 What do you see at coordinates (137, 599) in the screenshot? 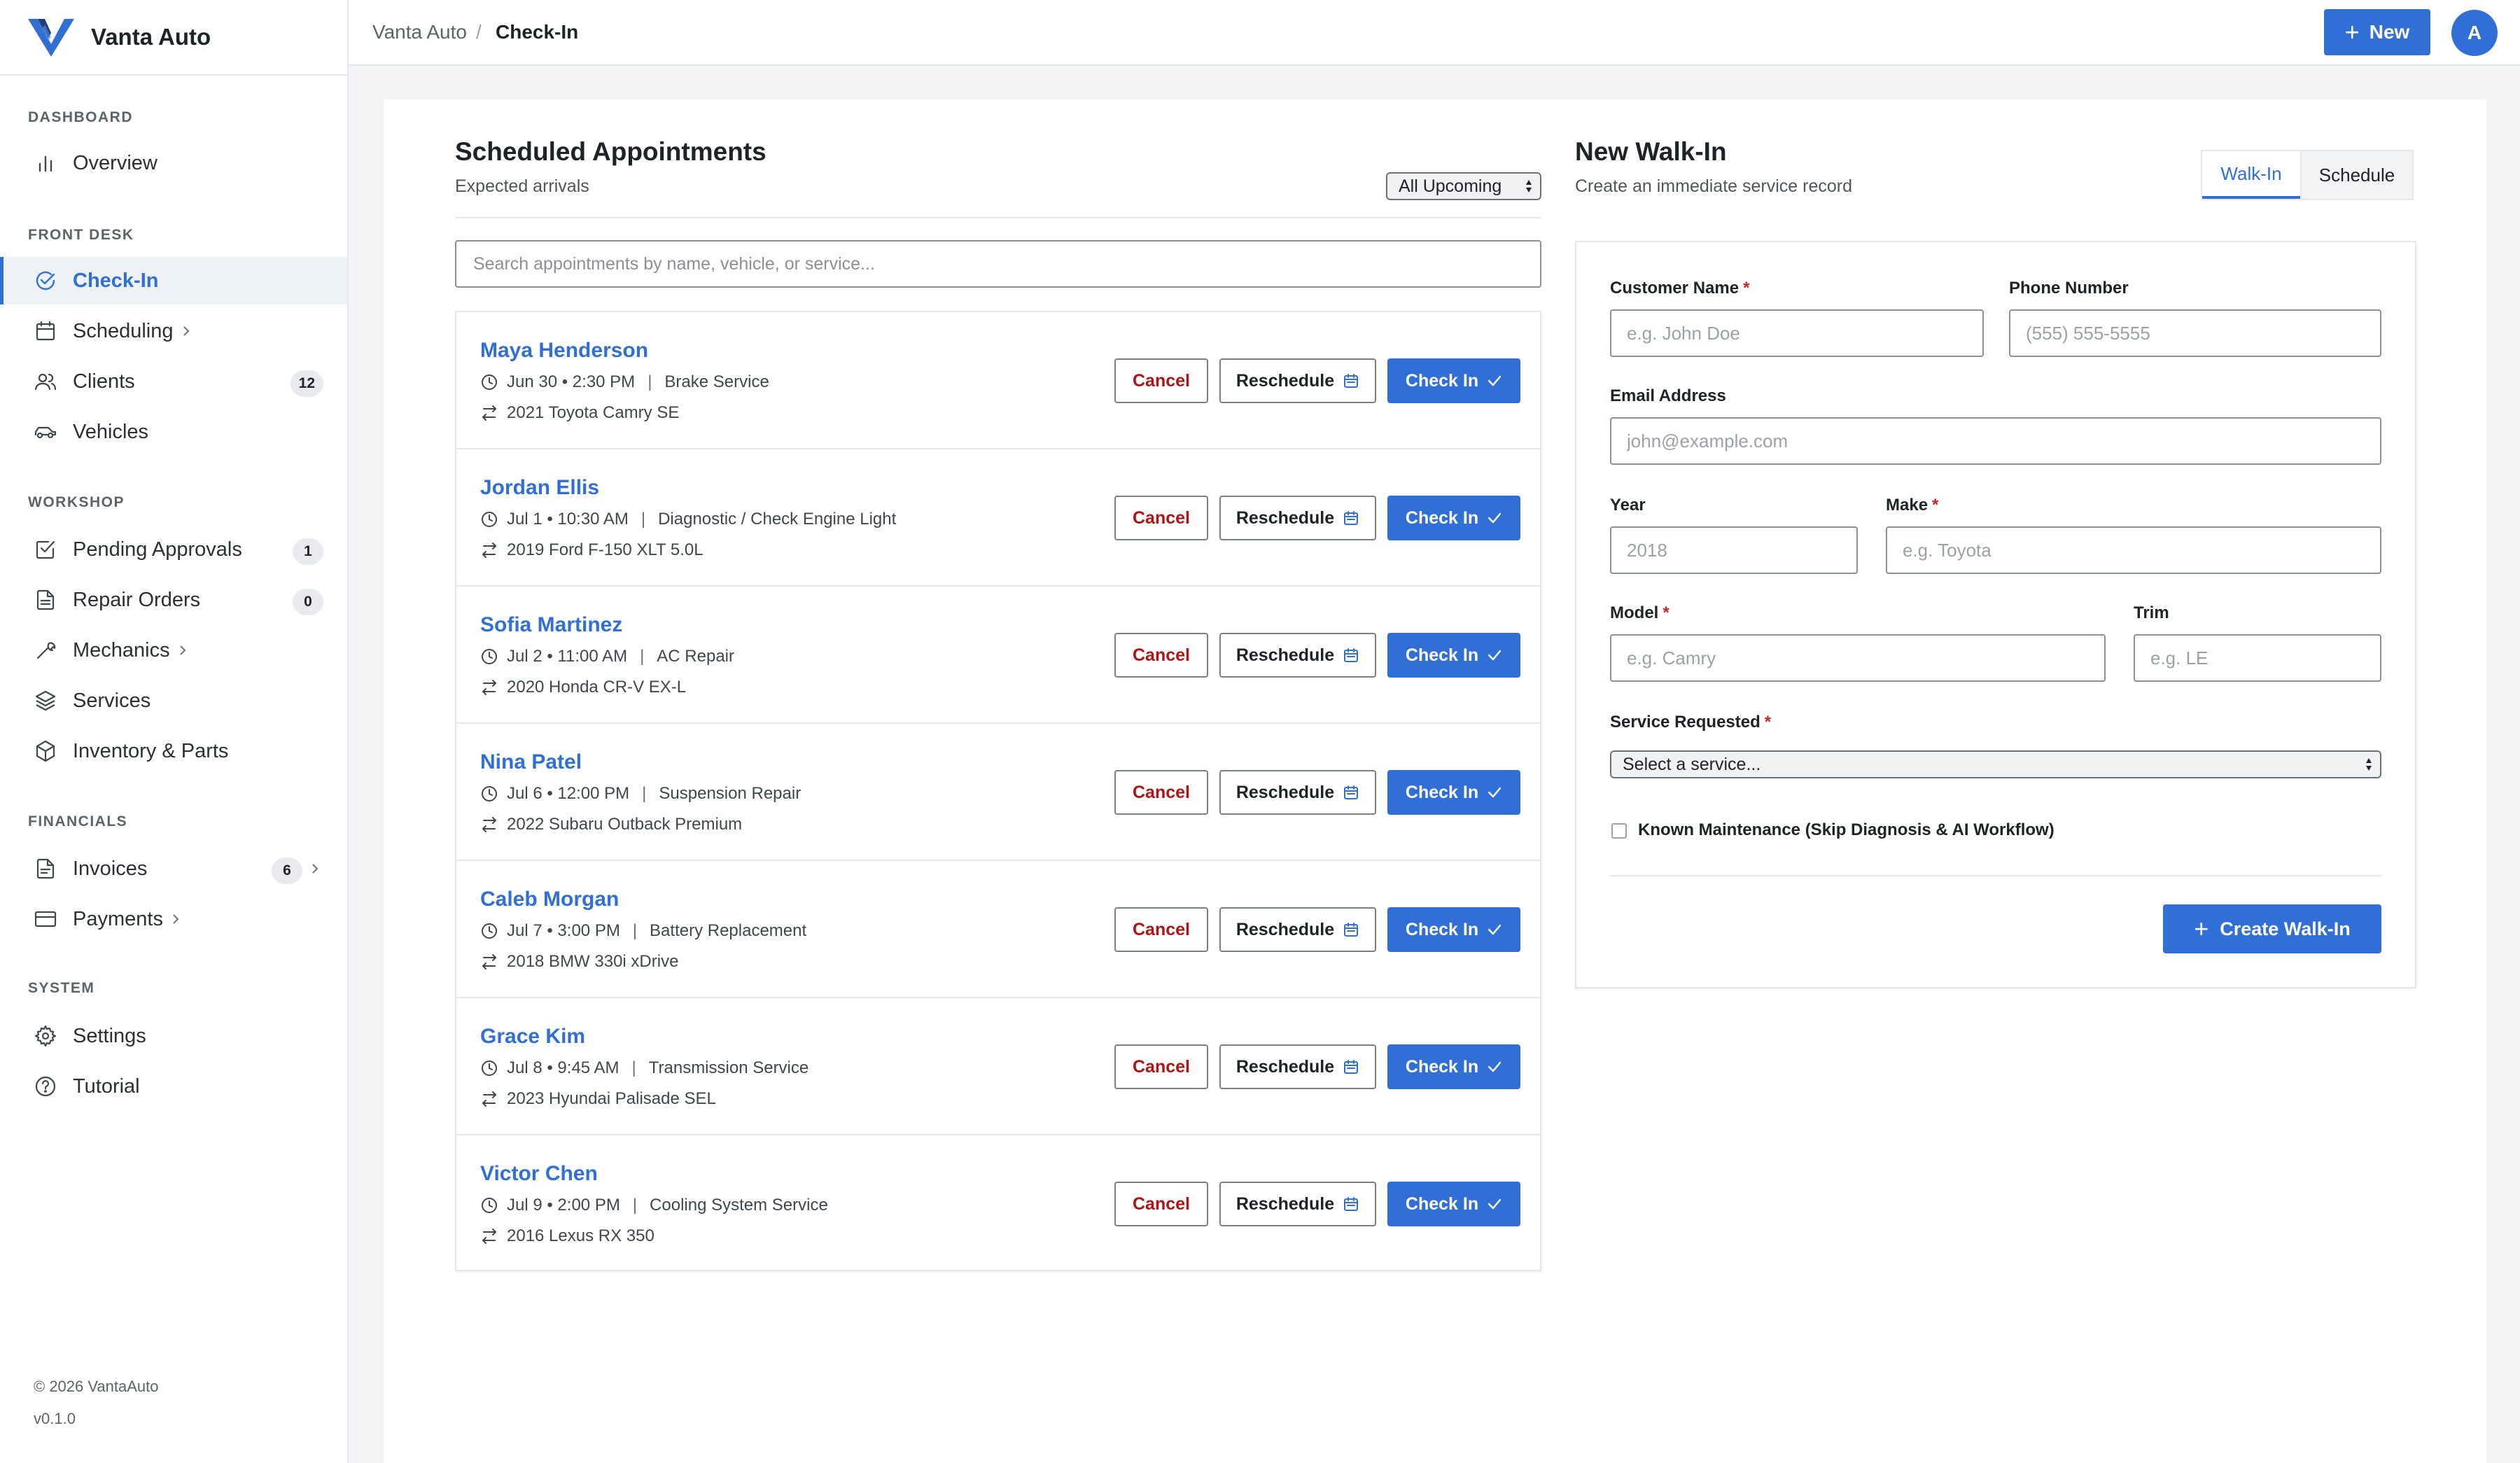
I see `sidebar-item-label: Repair Orders` at bounding box center [137, 599].